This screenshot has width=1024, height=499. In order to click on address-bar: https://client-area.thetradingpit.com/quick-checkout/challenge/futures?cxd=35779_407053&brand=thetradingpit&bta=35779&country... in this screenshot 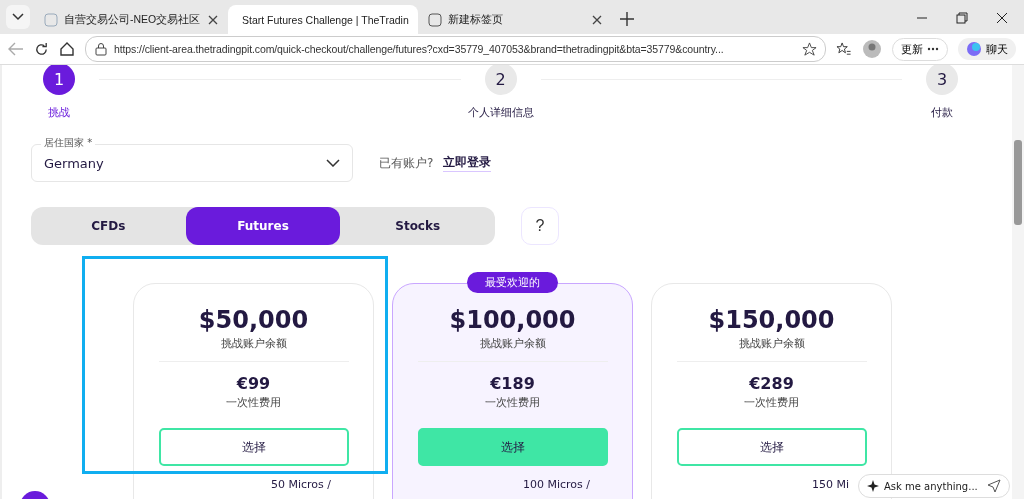, I will do `click(455, 49)`.